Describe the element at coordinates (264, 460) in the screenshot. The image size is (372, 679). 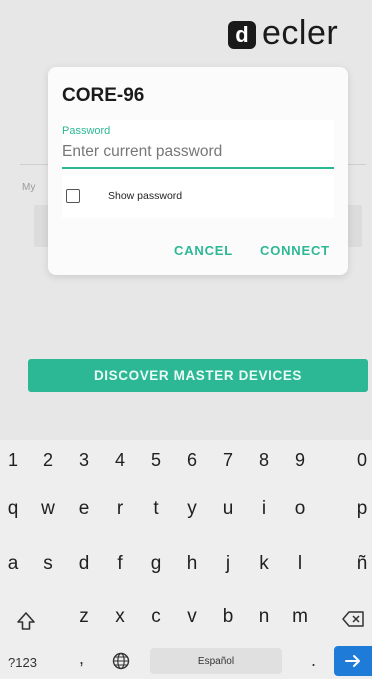
I see `key: 8` at that location.